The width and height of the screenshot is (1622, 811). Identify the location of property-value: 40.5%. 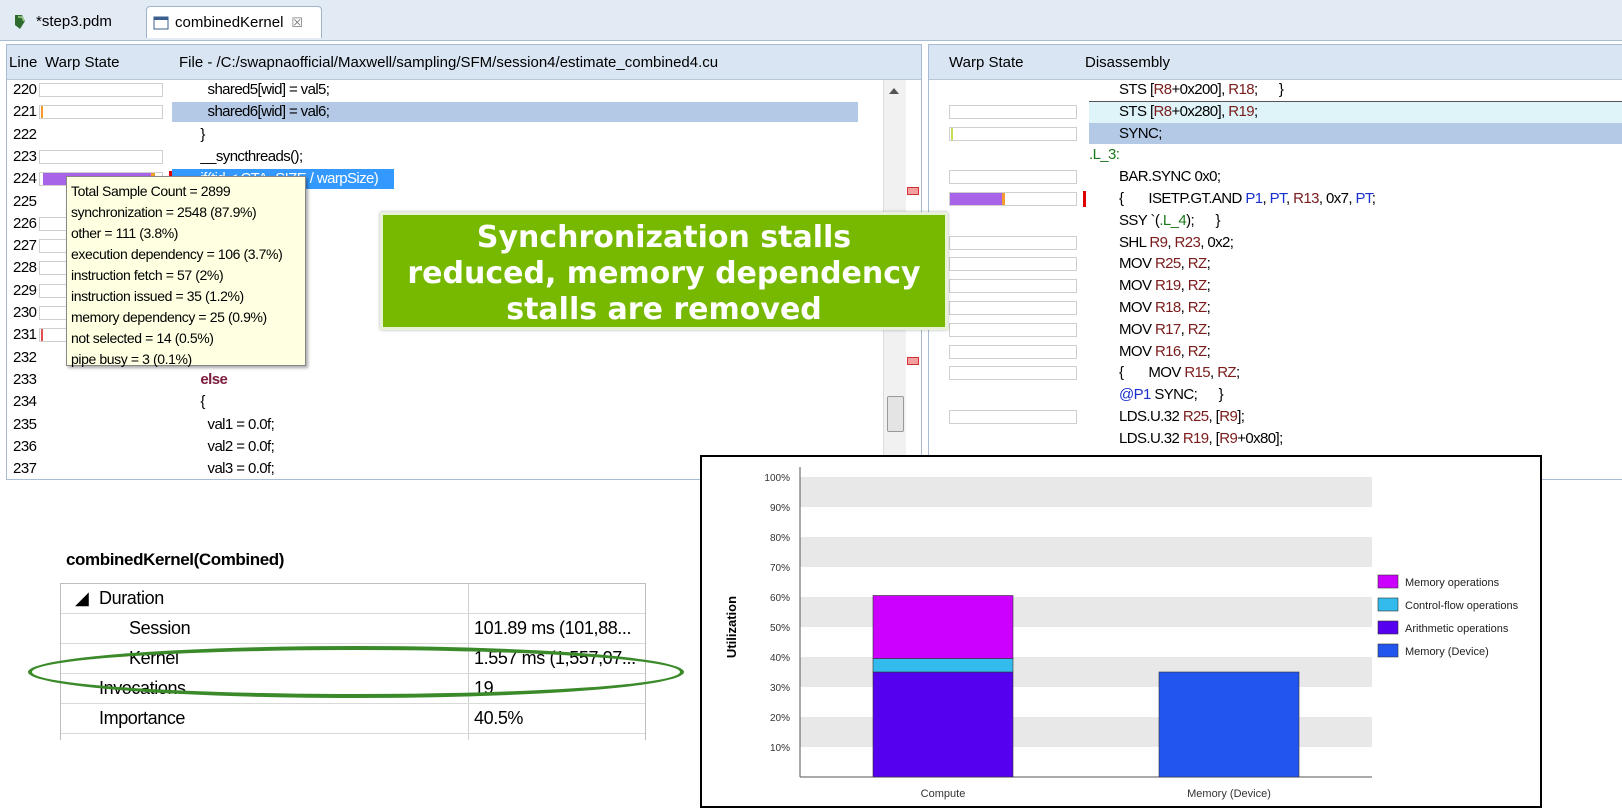
(499, 718).